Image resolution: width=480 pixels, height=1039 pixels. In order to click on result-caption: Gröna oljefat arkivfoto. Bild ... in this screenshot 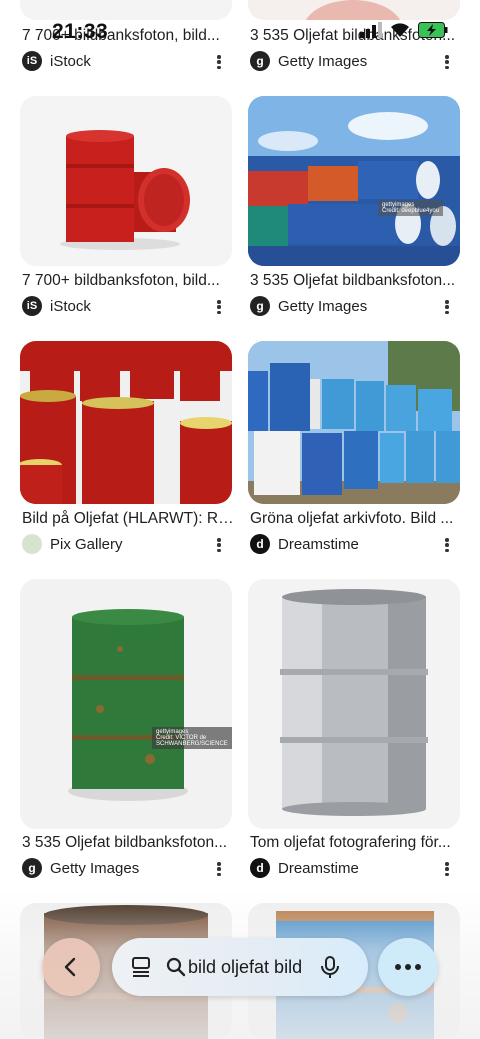, I will do `click(356, 519)`.